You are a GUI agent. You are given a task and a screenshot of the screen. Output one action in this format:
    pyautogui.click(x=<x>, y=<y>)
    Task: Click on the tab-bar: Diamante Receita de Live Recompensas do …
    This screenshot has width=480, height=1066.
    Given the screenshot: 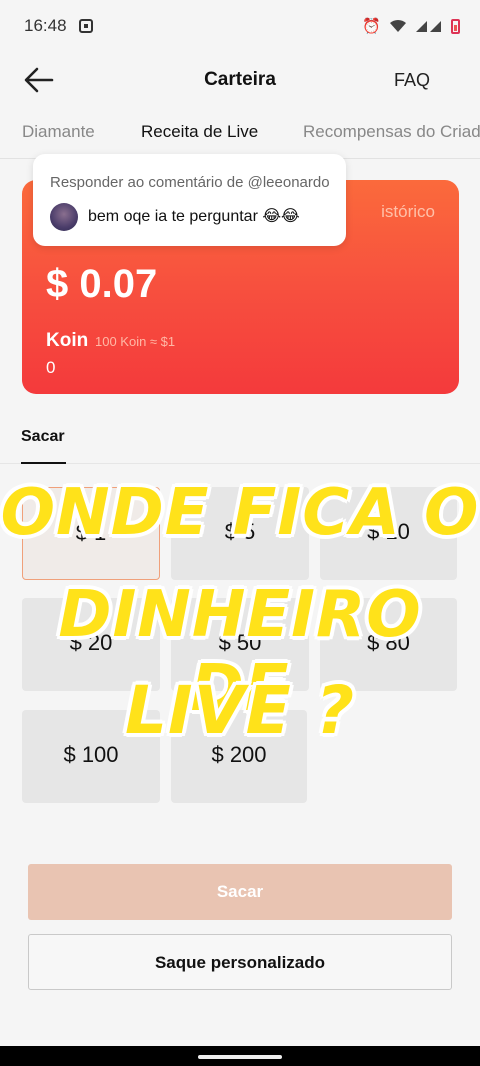 What is the action you would take?
    pyautogui.click(x=240, y=138)
    